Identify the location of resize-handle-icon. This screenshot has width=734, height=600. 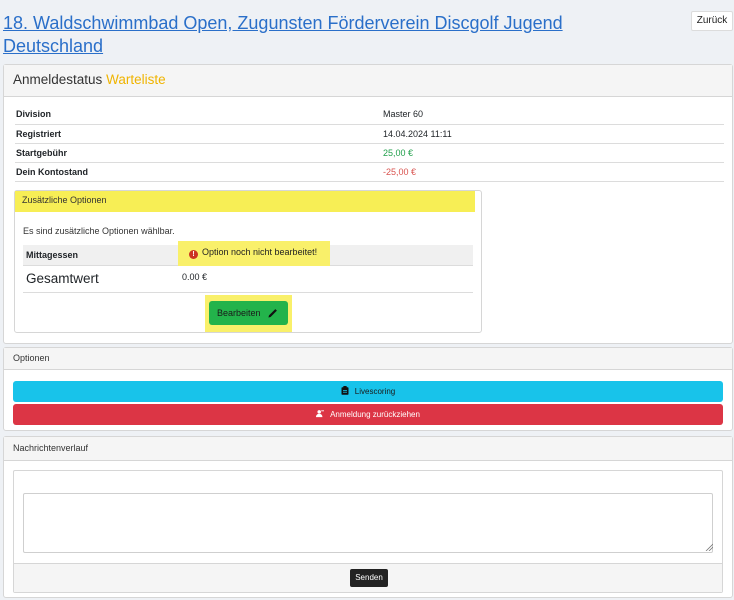
(709, 547).